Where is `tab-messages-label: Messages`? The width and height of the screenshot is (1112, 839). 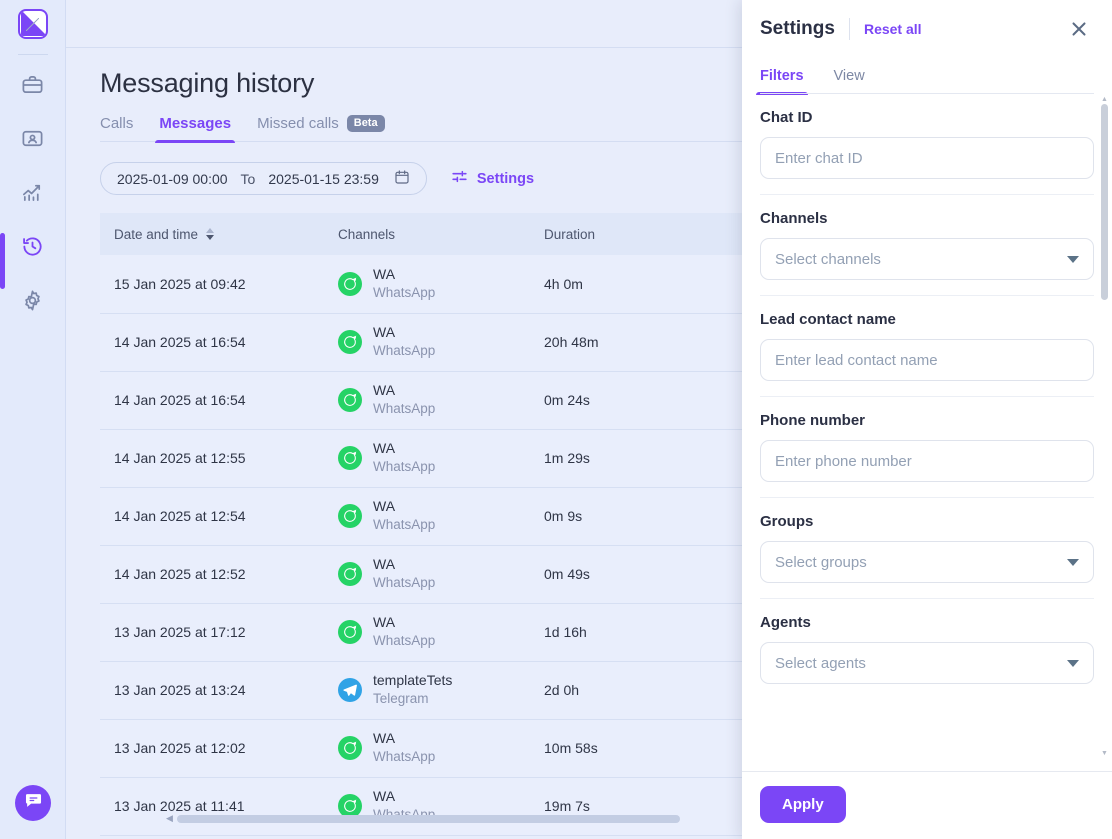 tab-messages-label: Messages is located at coordinates (195, 123).